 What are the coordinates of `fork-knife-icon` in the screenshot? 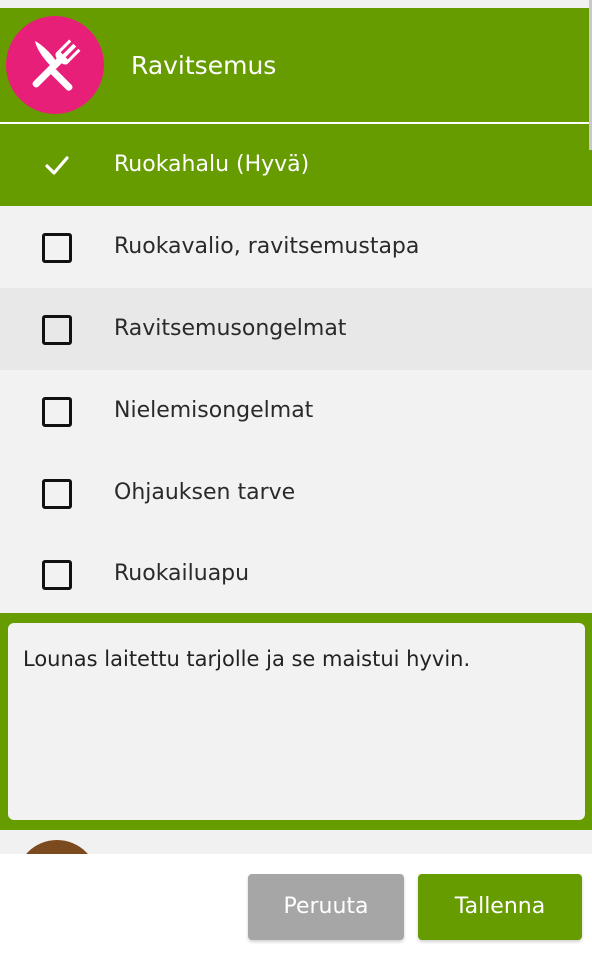 It's located at (55, 65).